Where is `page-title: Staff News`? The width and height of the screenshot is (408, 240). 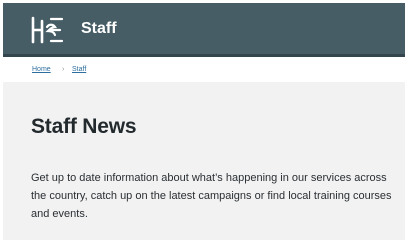 page-title: Staff News is located at coordinates (84, 126).